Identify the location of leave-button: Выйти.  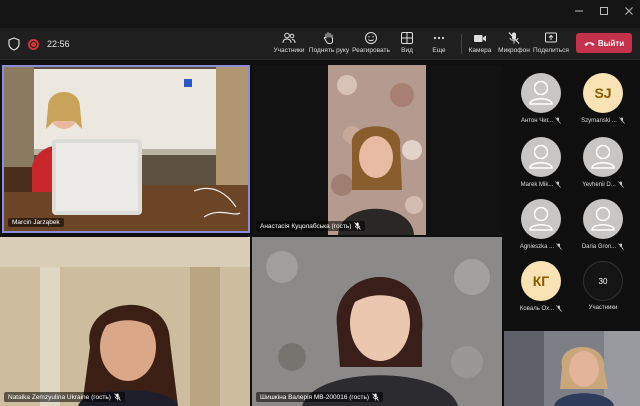
(604, 43).